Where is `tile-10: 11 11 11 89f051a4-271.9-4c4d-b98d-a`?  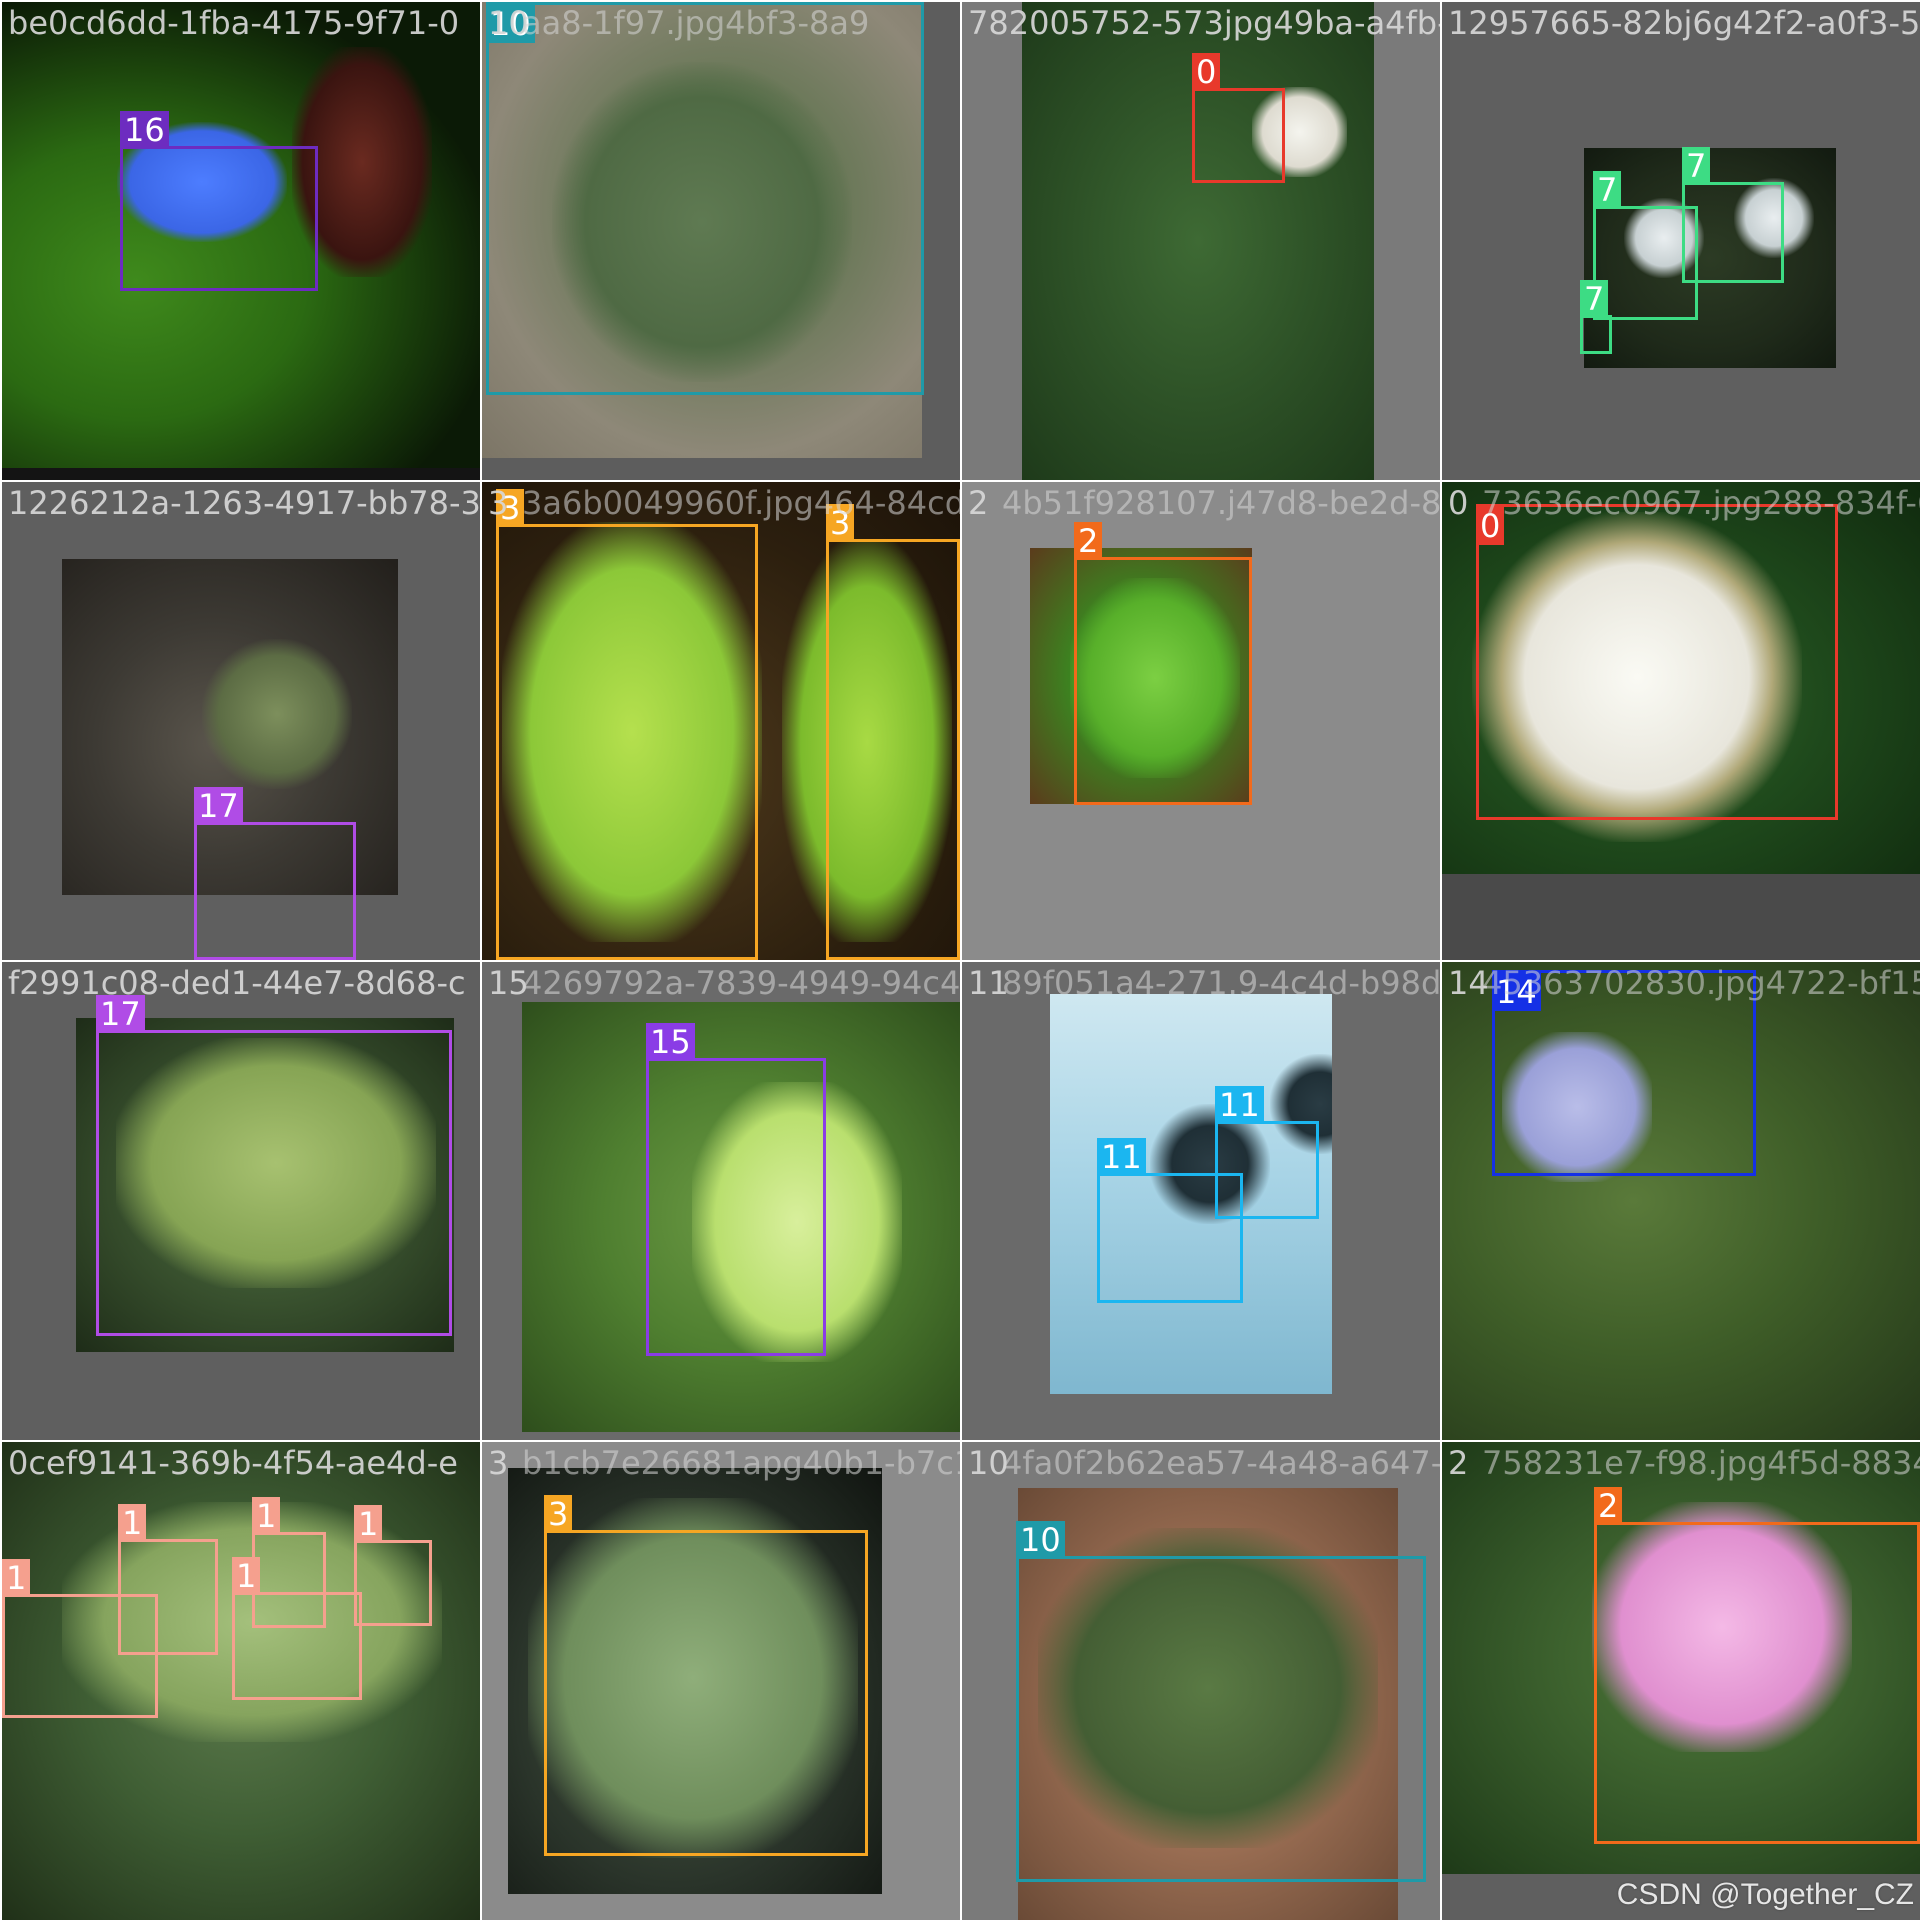 tile-10: 11 11 11 89f051a4-271.9-4c4d-b98d-a is located at coordinates (1201, 1201).